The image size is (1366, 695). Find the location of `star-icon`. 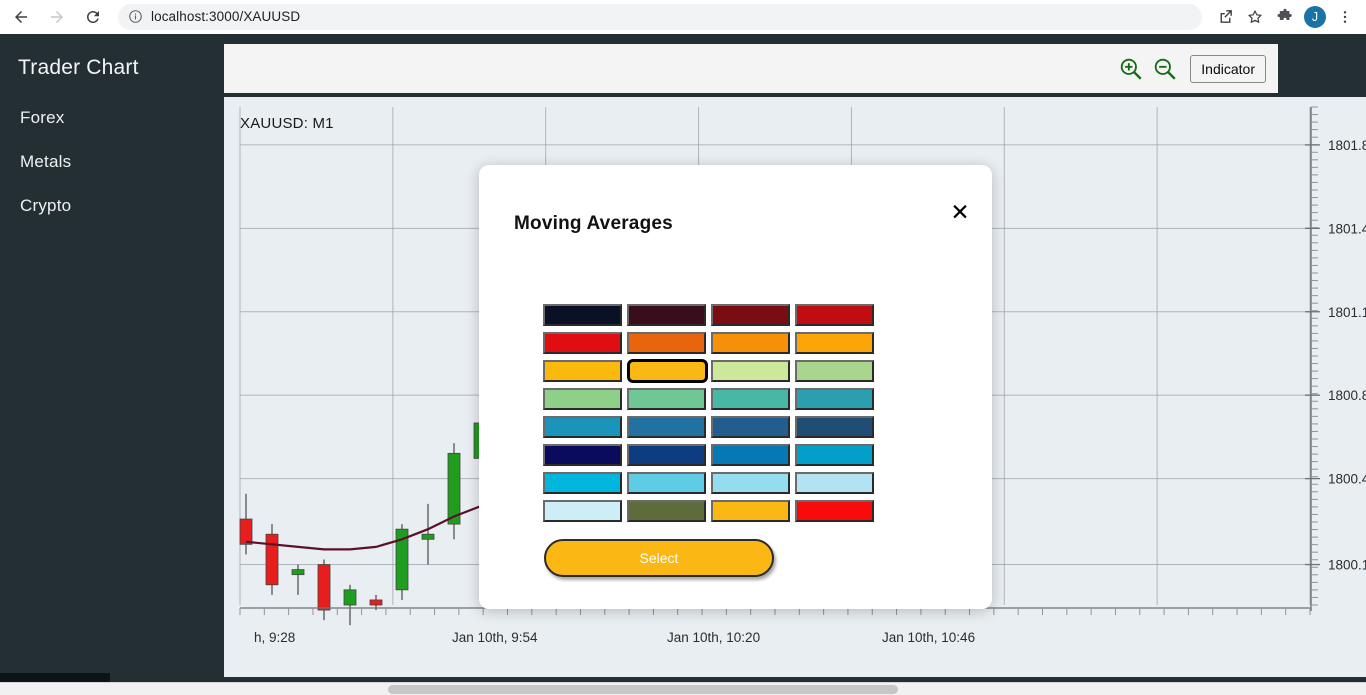

star-icon is located at coordinates (1255, 16).